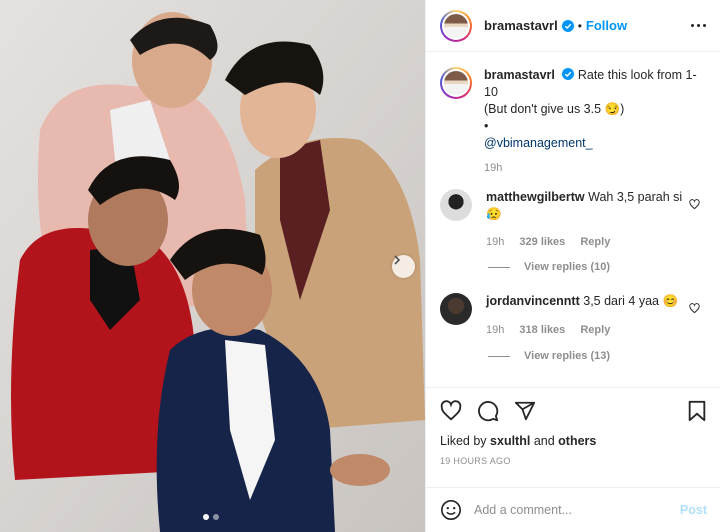 The width and height of the screenshot is (720, 532). What do you see at coordinates (637, 75) in the screenshot?
I see `caption-text-line1: Rate this look from 1-` at bounding box center [637, 75].